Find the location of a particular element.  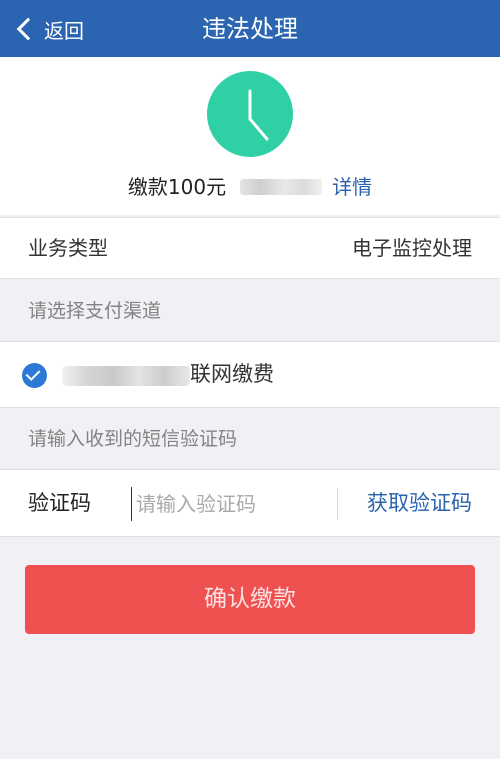

confirm-payment-button: 确认缴款 is located at coordinates (250, 599).